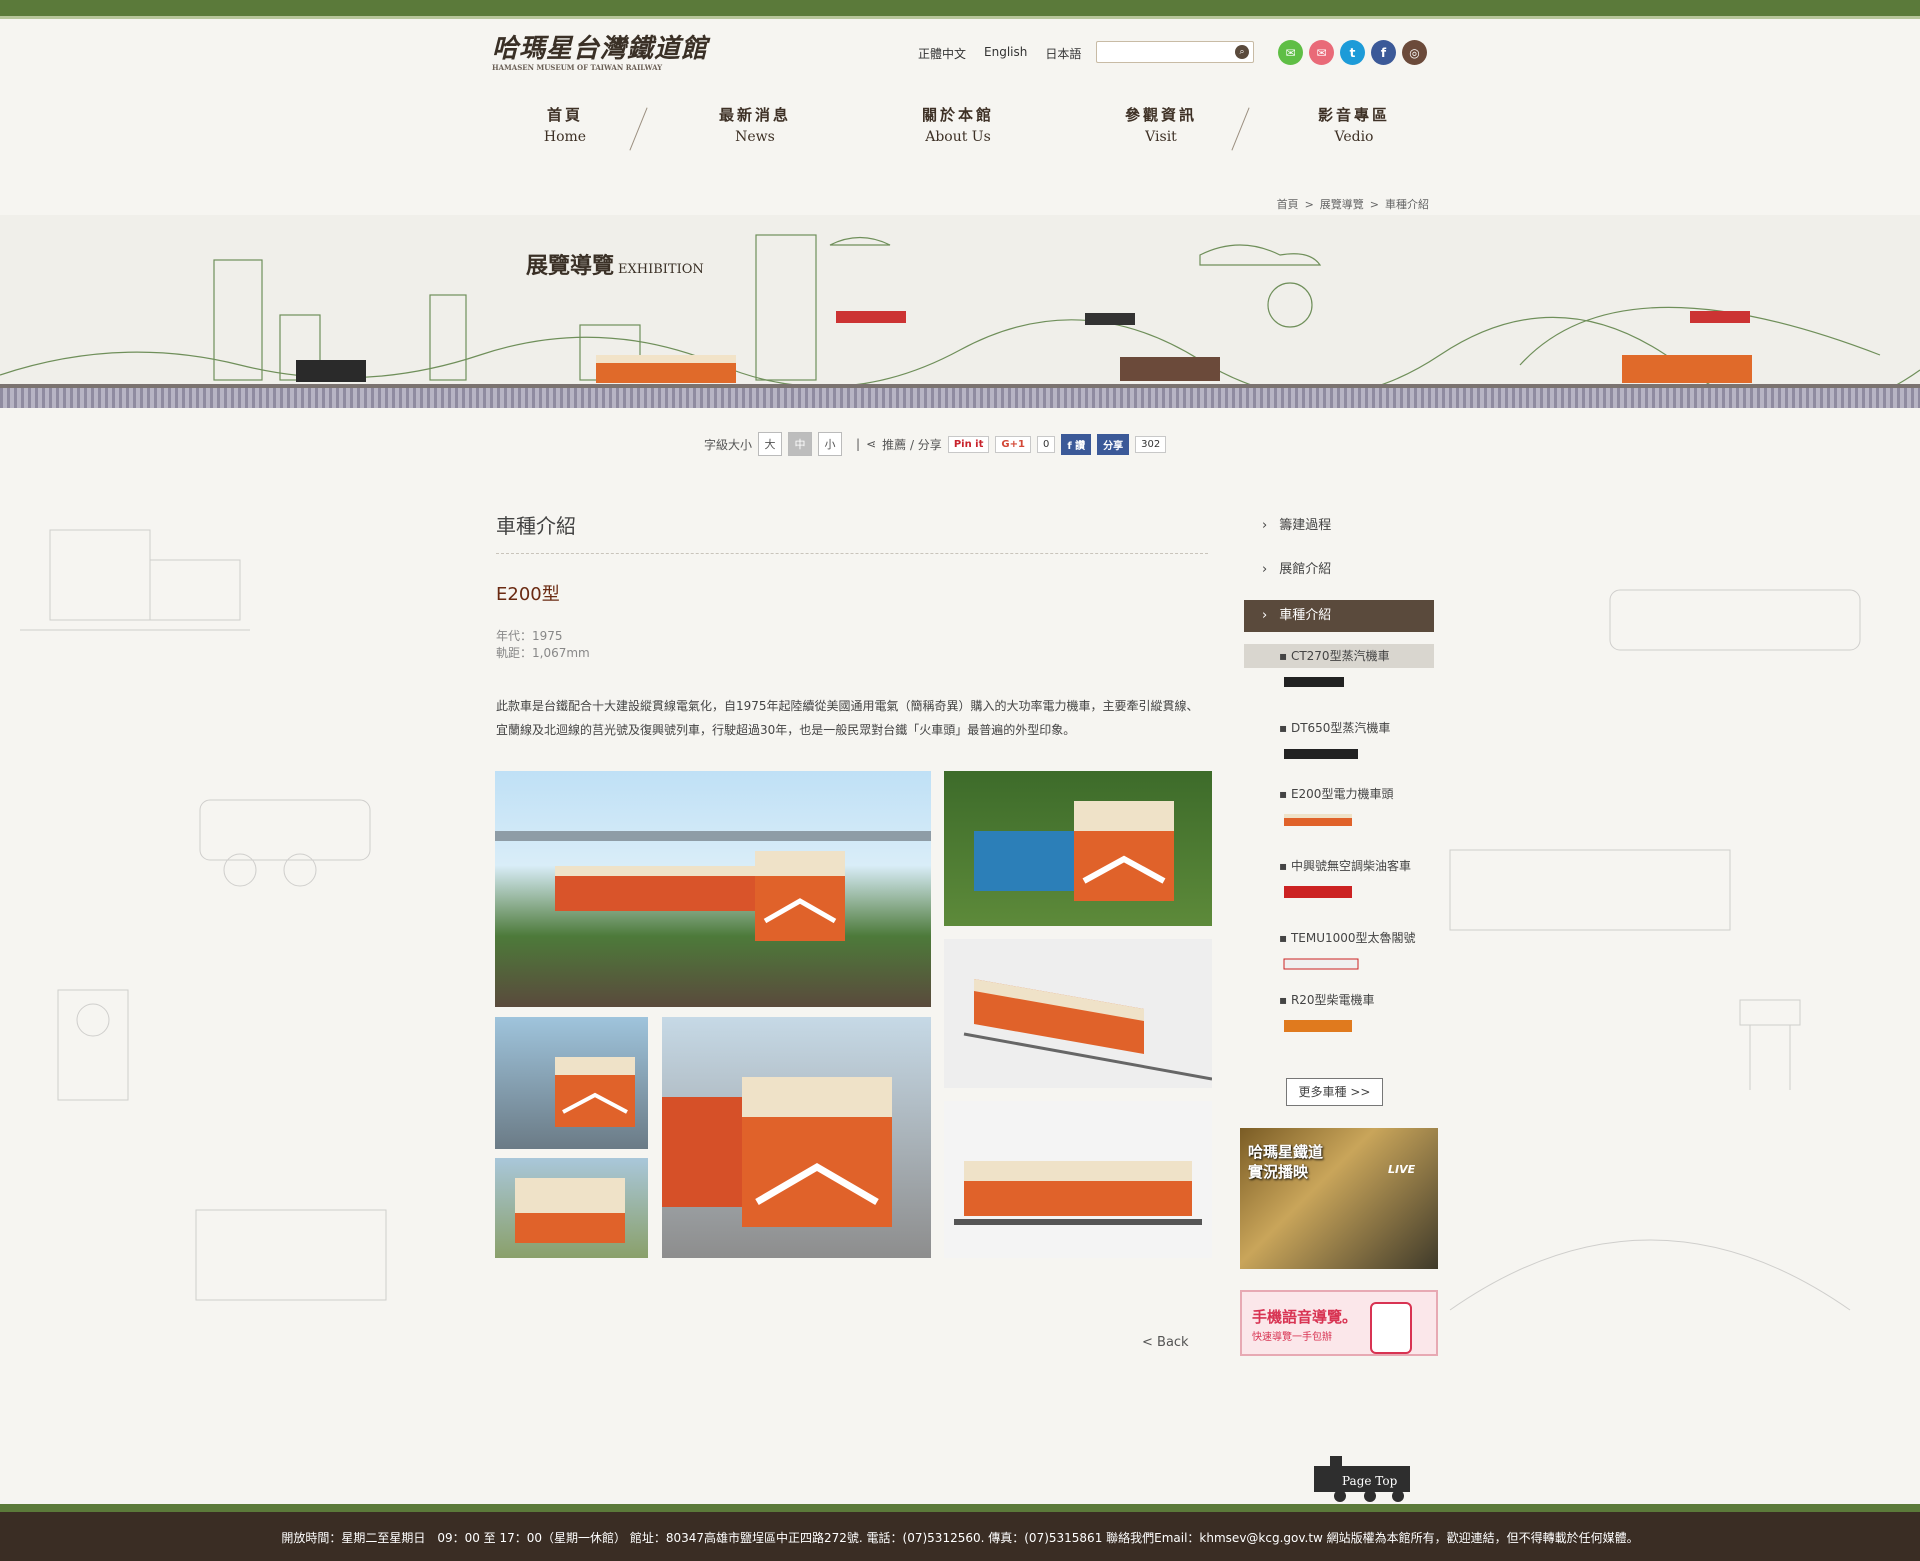 This screenshot has height=1561, width=1920. What do you see at coordinates (1342, 204) in the screenshot?
I see `breadcrumb-exhibition: 展覽導覽` at bounding box center [1342, 204].